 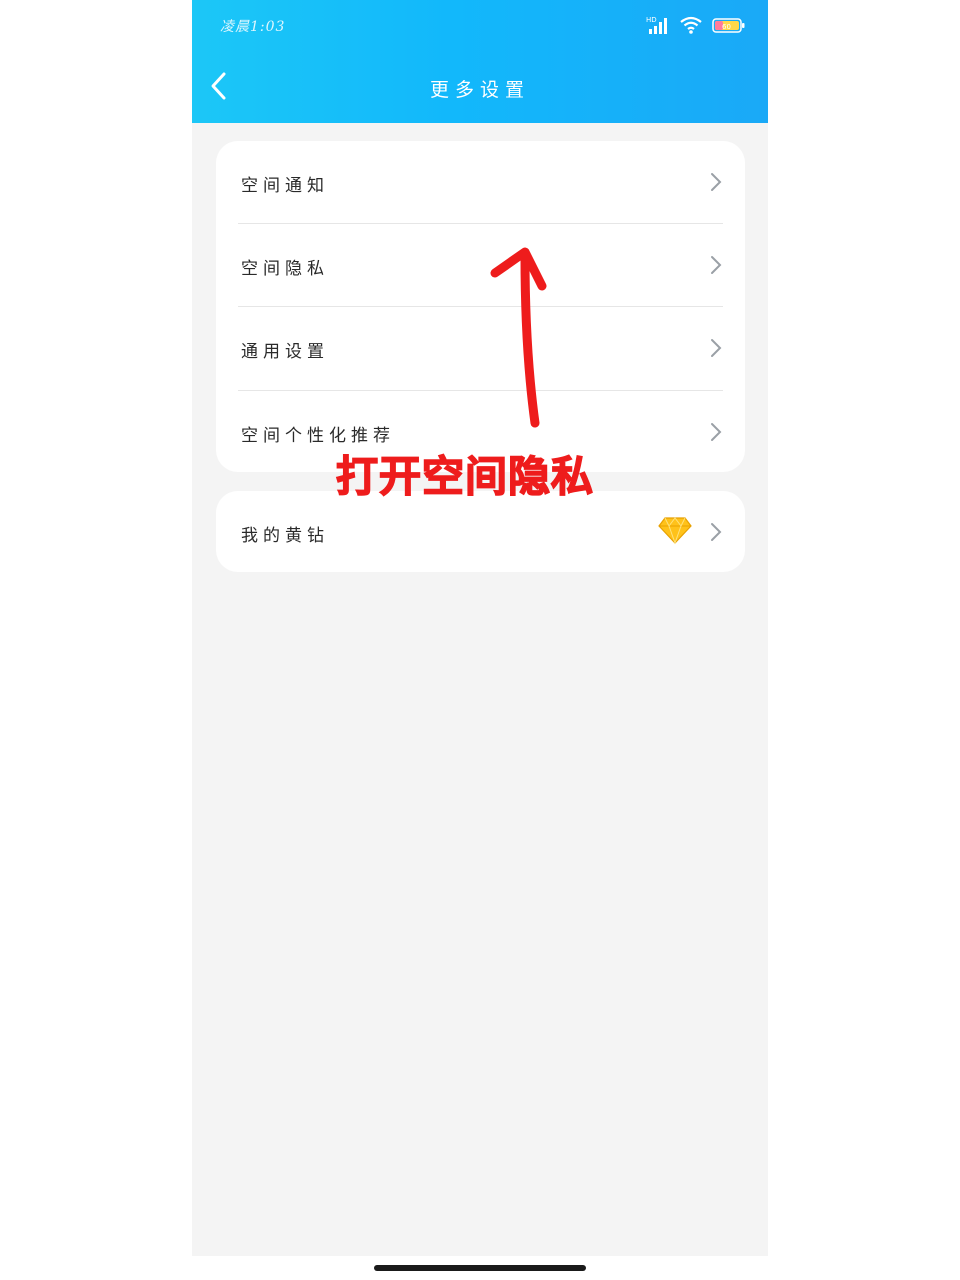 I want to click on status-icons: HD 60, so click(x=696, y=25).